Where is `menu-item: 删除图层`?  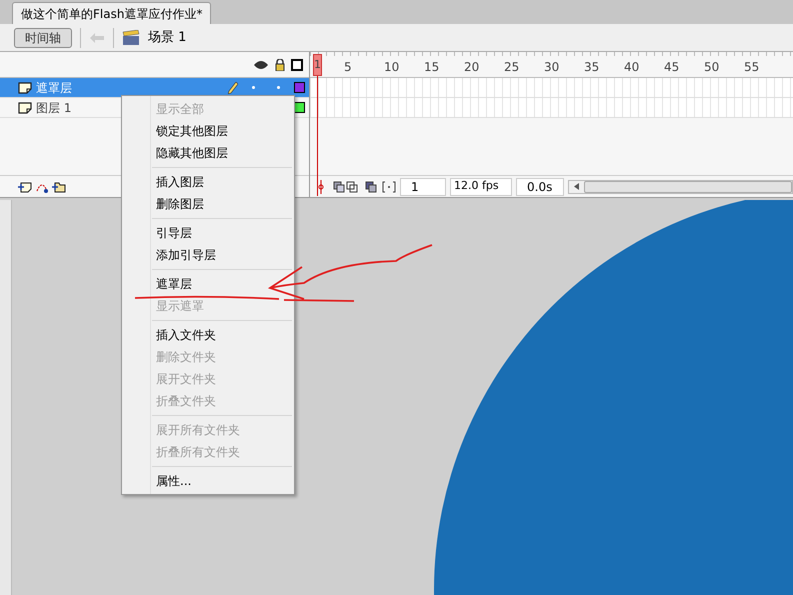
menu-item: 删除图层 is located at coordinates (208, 204).